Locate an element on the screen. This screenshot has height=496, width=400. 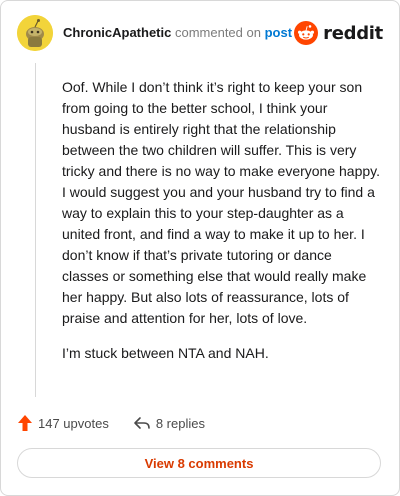
author-username: ChronicApathetic is located at coordinates (117, 32).